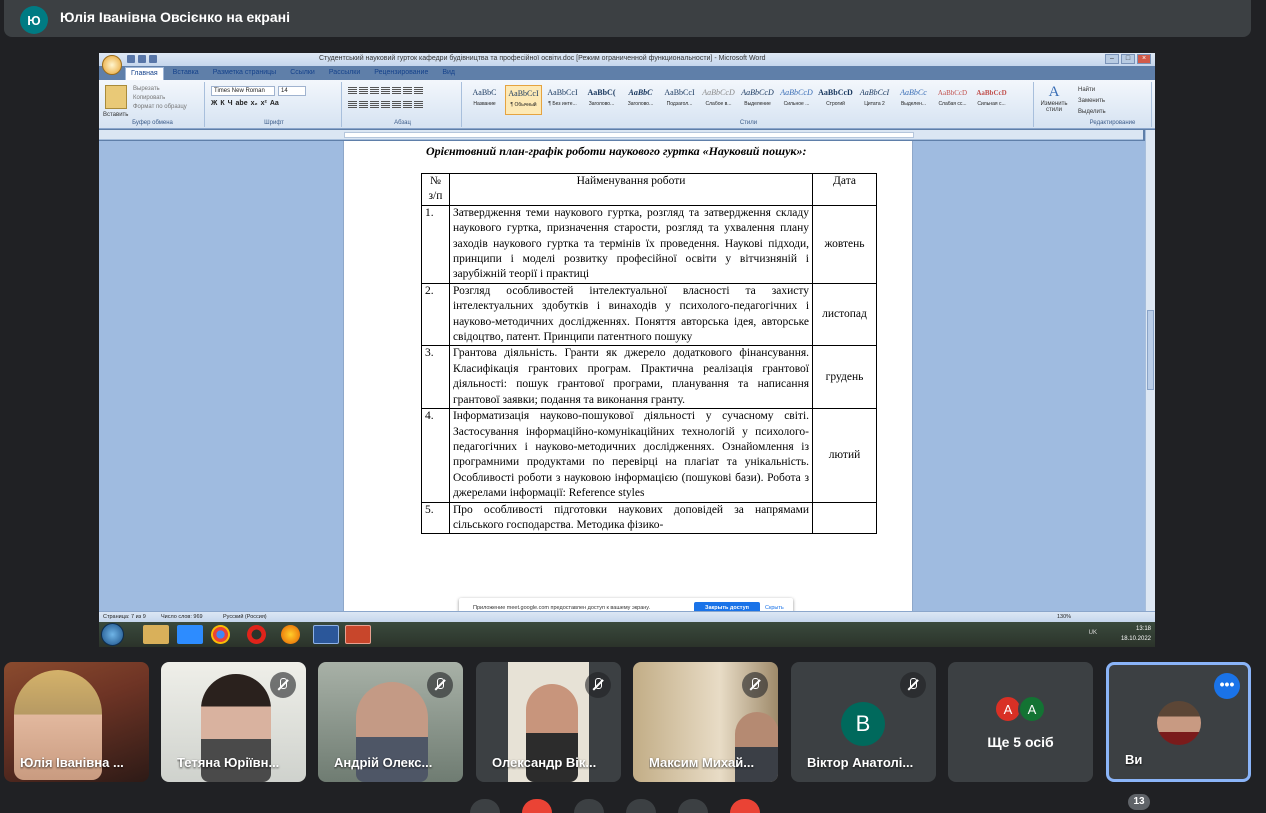  Describe the element at coordinates (160, 98) in the screenshot. I see `copy-button: Копировать` at that location.